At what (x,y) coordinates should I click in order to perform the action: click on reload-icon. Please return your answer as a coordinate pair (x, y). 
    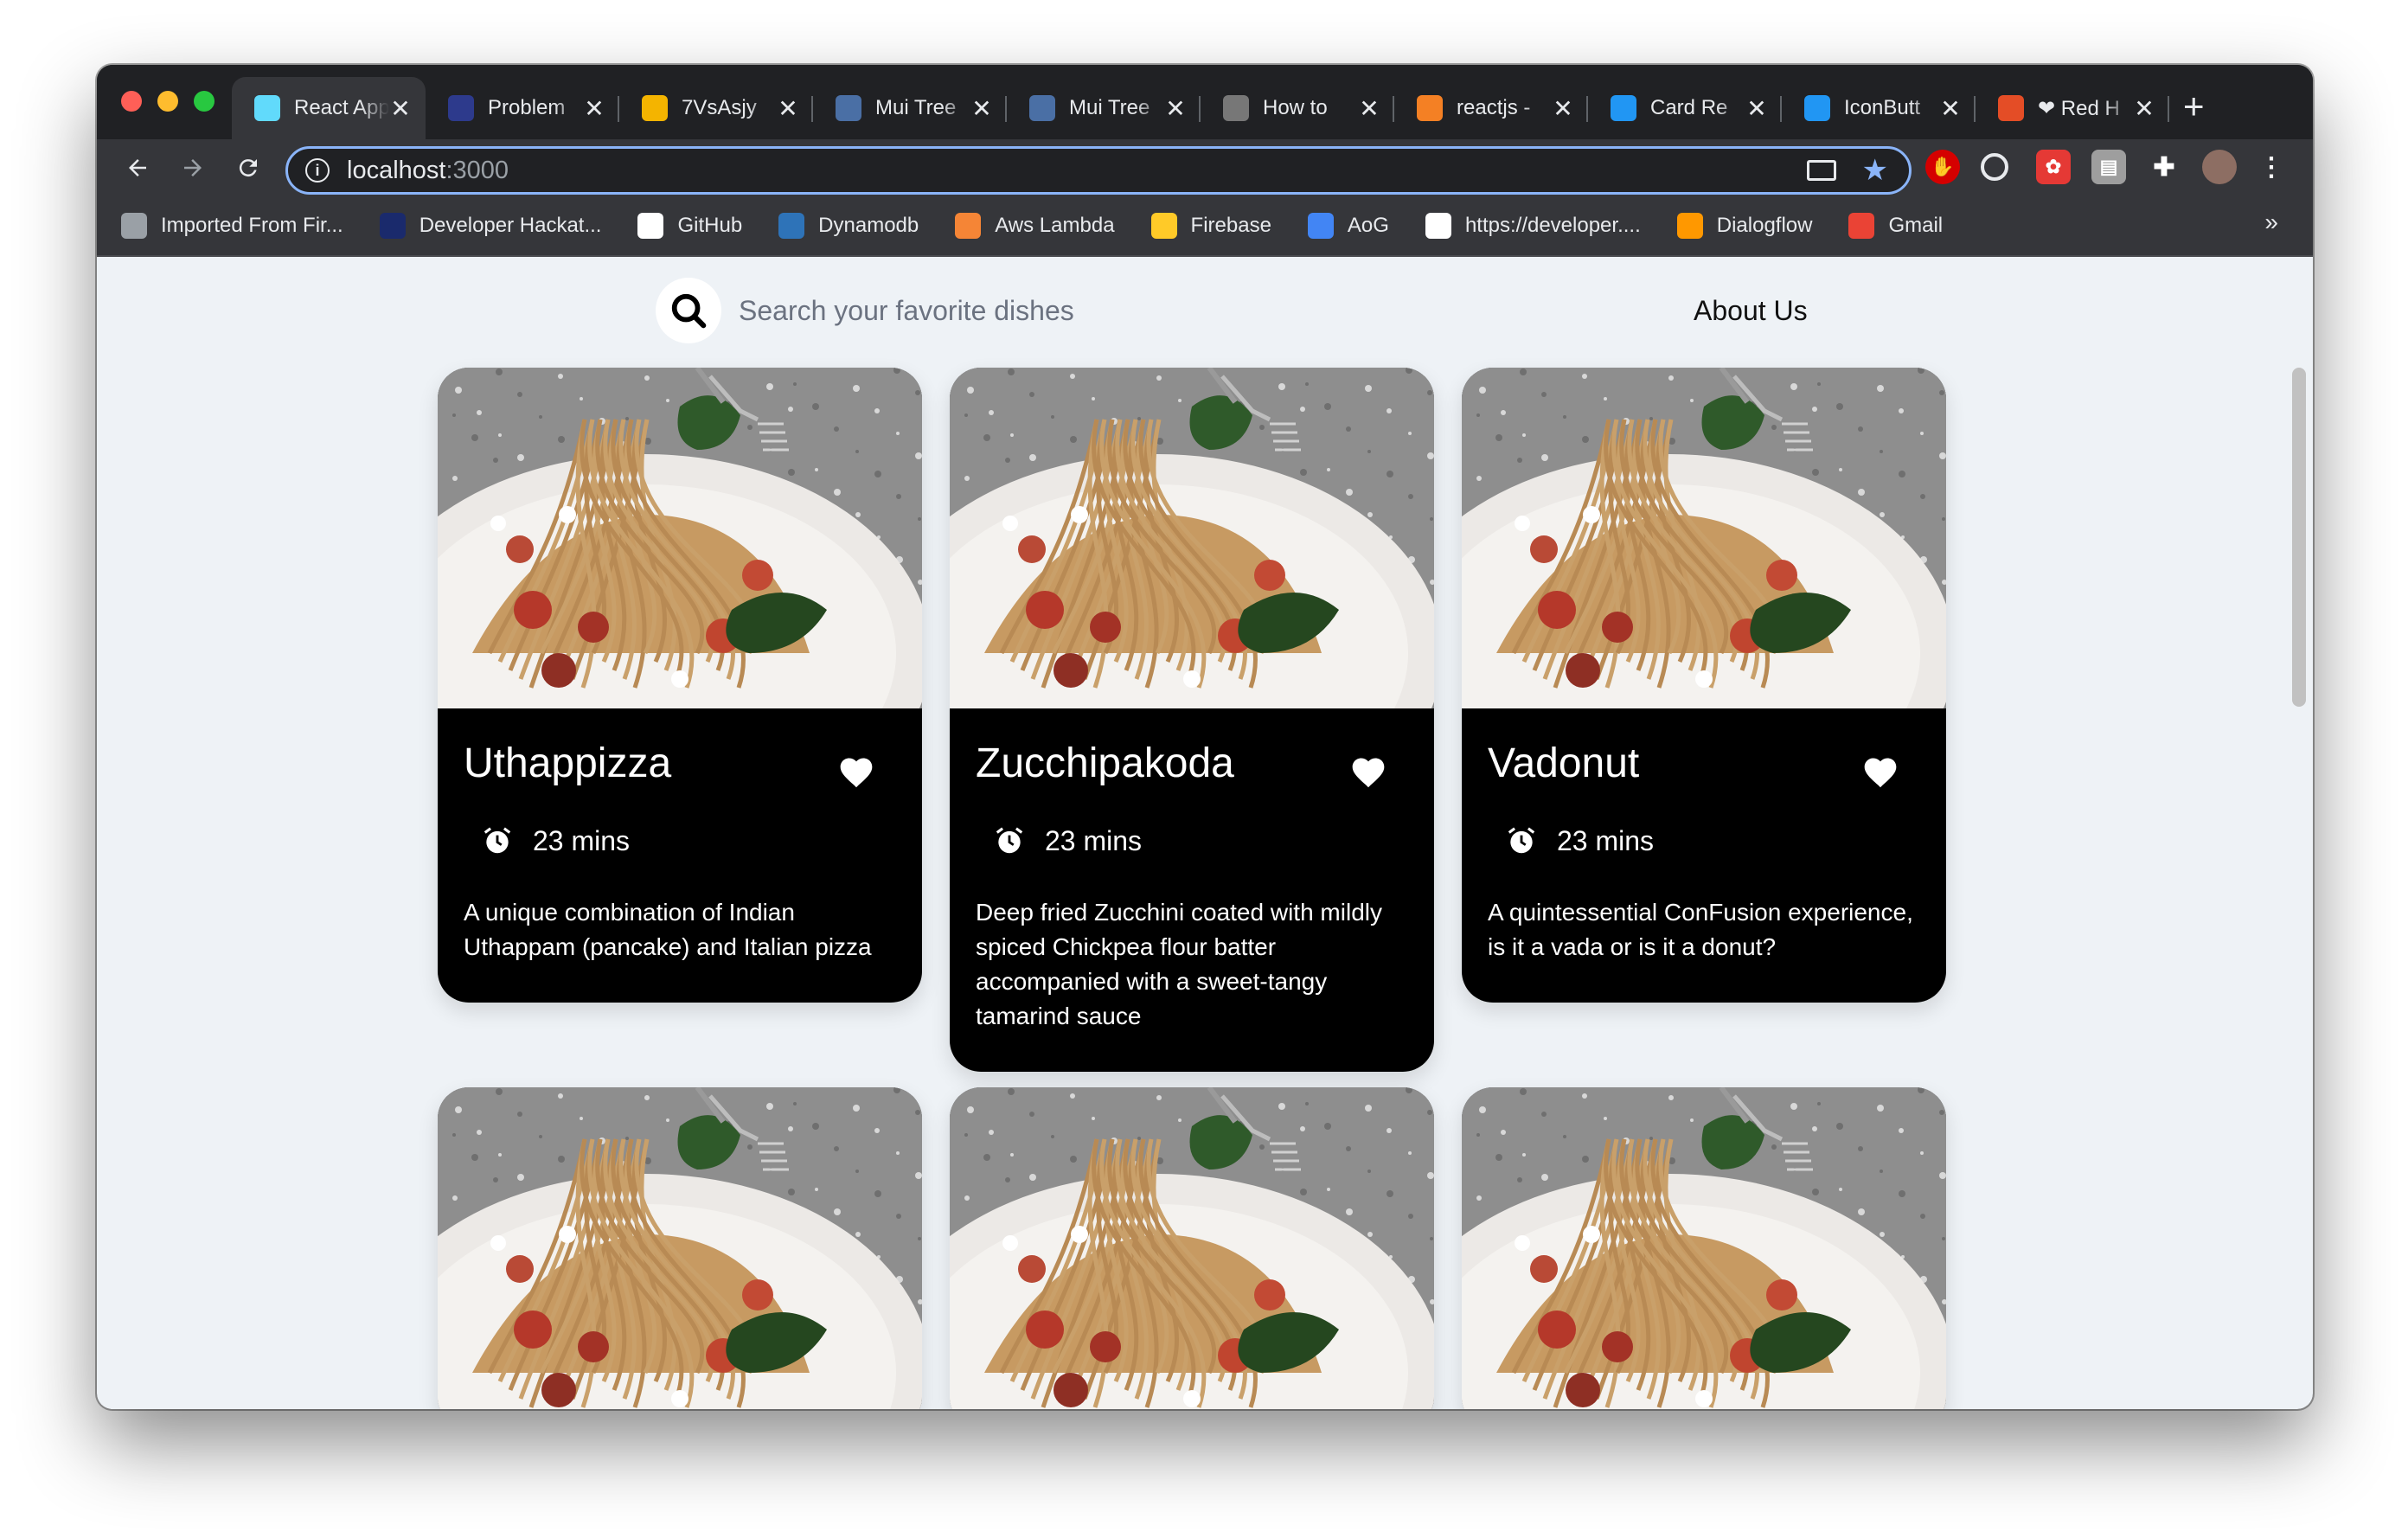
    Looking at the image, I should click on (248, 168).